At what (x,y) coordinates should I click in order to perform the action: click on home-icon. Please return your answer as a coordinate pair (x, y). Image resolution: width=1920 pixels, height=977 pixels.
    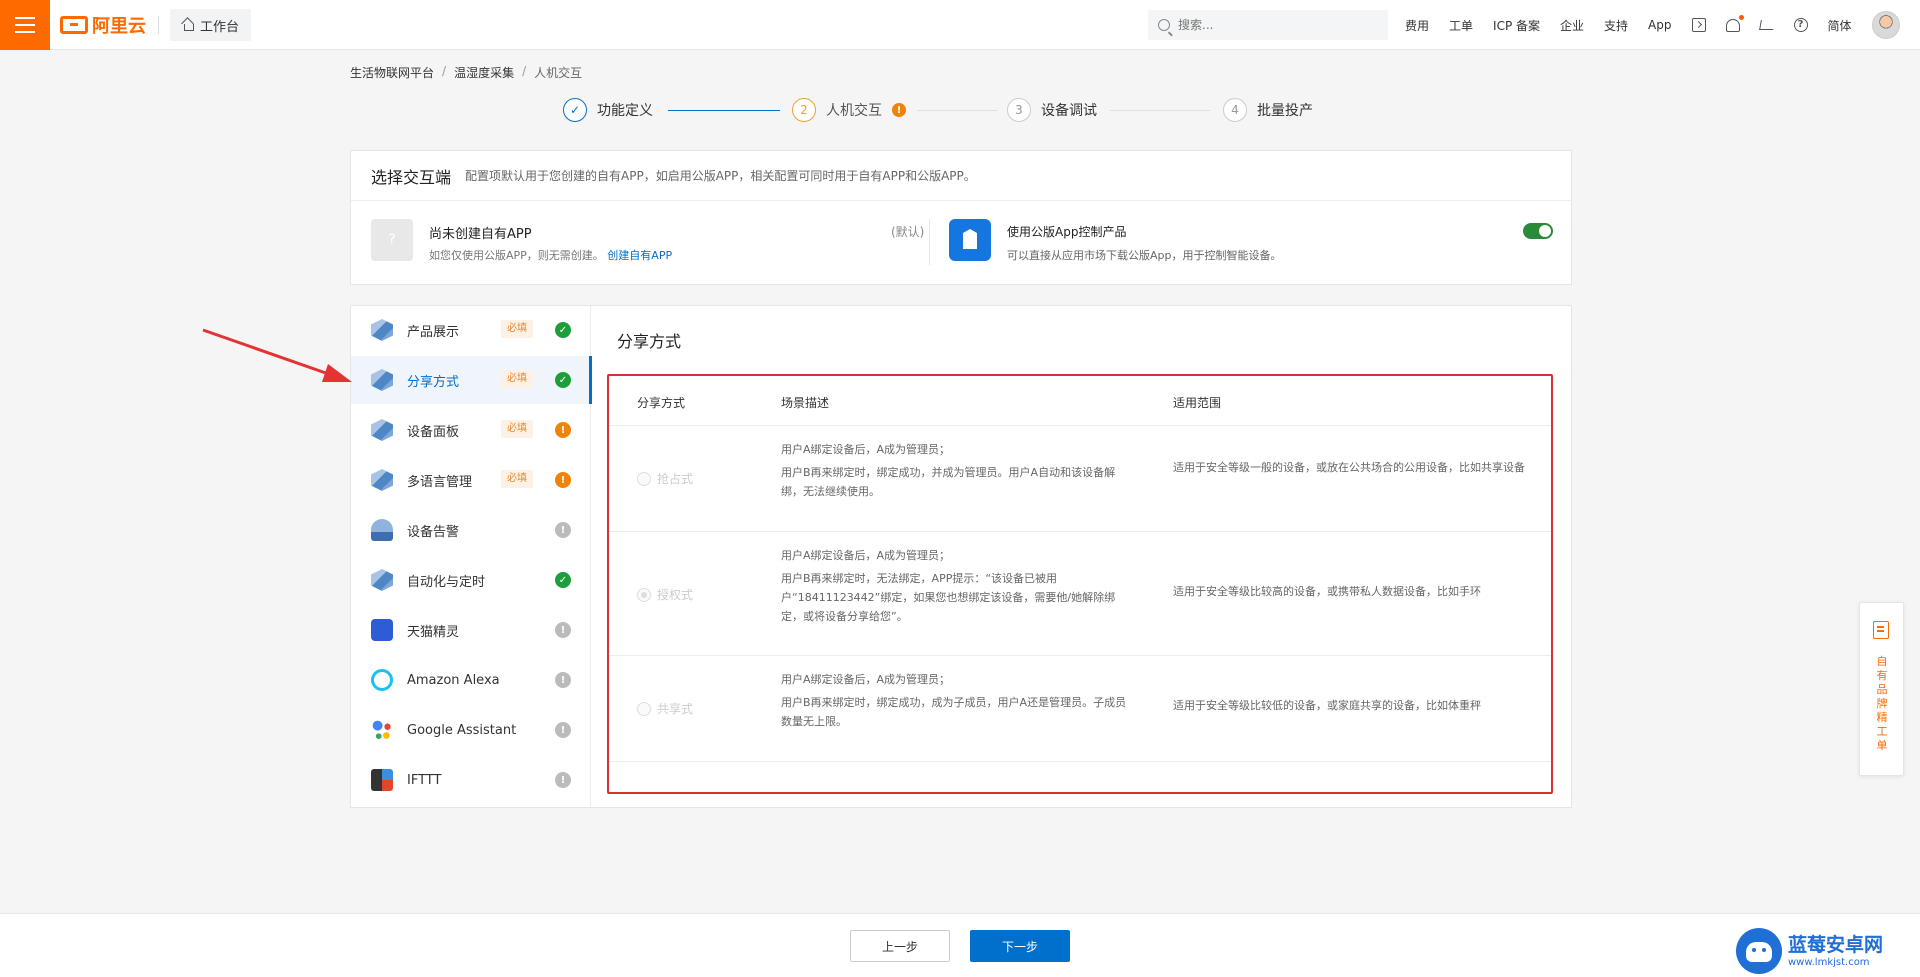
    Looking at the image, I should click on (188, 25).